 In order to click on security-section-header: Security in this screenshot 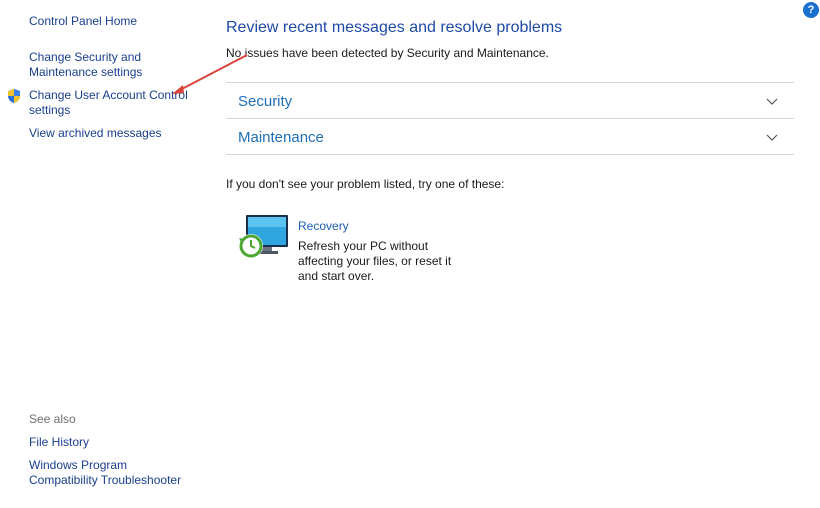, I will do `click(510, 100)`.